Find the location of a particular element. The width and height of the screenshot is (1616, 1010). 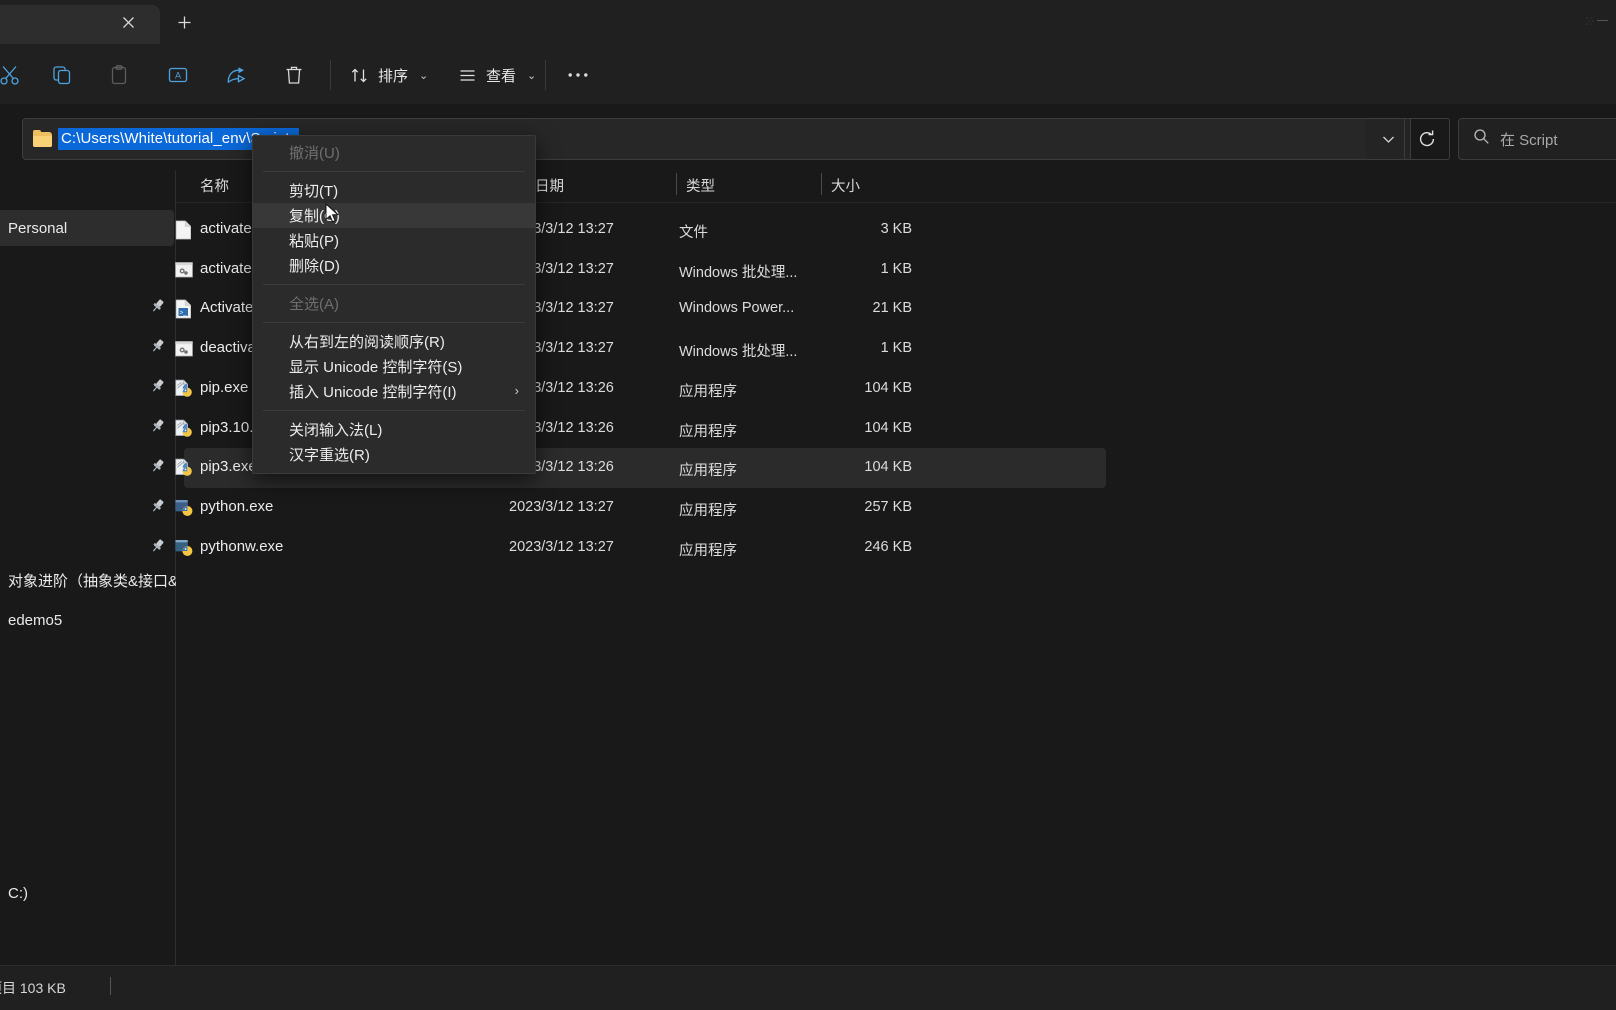

status-item-count: 个项目 103 KB is located at coordinates (33, 988).